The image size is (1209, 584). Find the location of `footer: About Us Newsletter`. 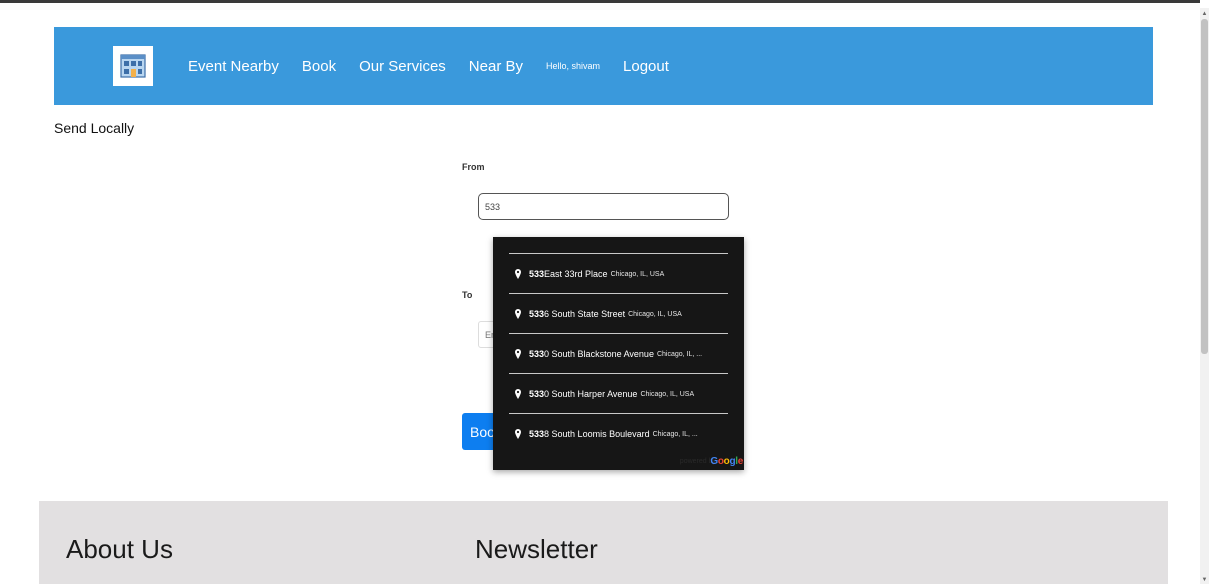

footer: About Us Newsletter is located at coordinates (603, 542).